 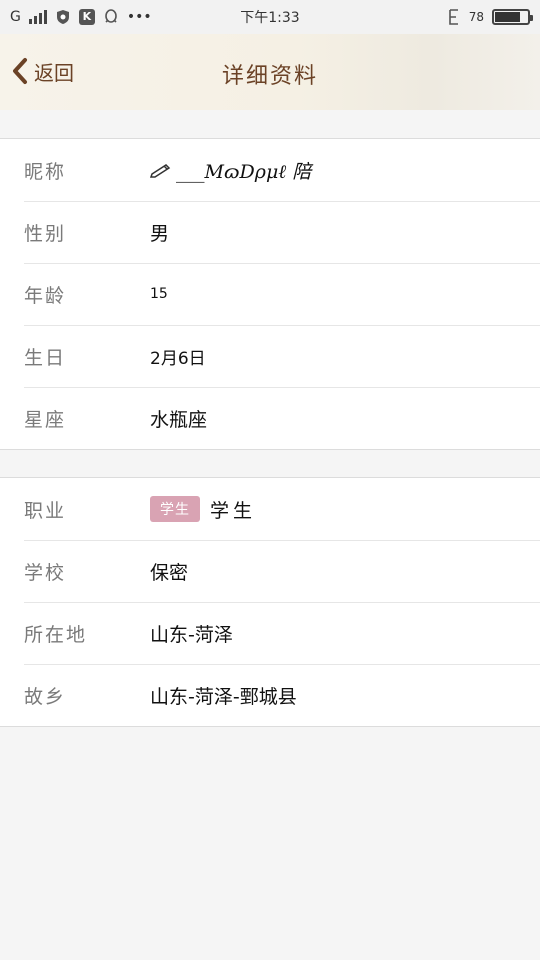 I want to click on row-value: 2月6日, so click(x=178, y=358).